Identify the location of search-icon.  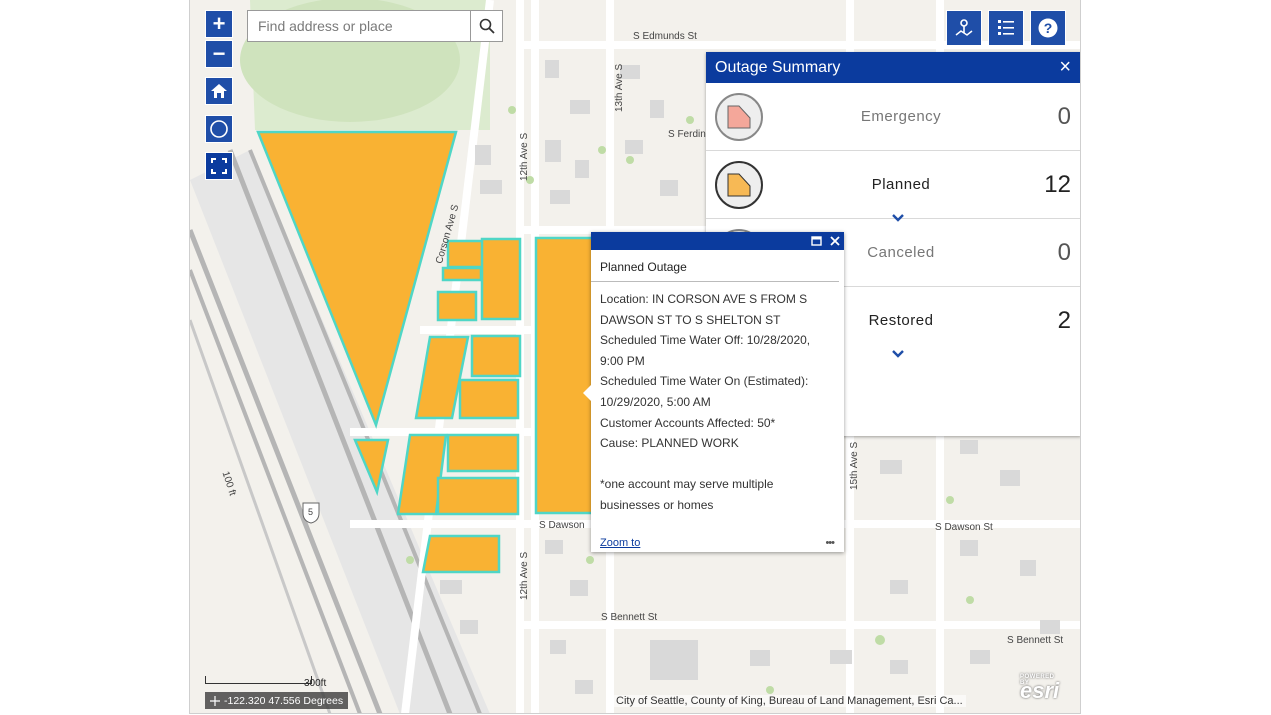
(487, 26).